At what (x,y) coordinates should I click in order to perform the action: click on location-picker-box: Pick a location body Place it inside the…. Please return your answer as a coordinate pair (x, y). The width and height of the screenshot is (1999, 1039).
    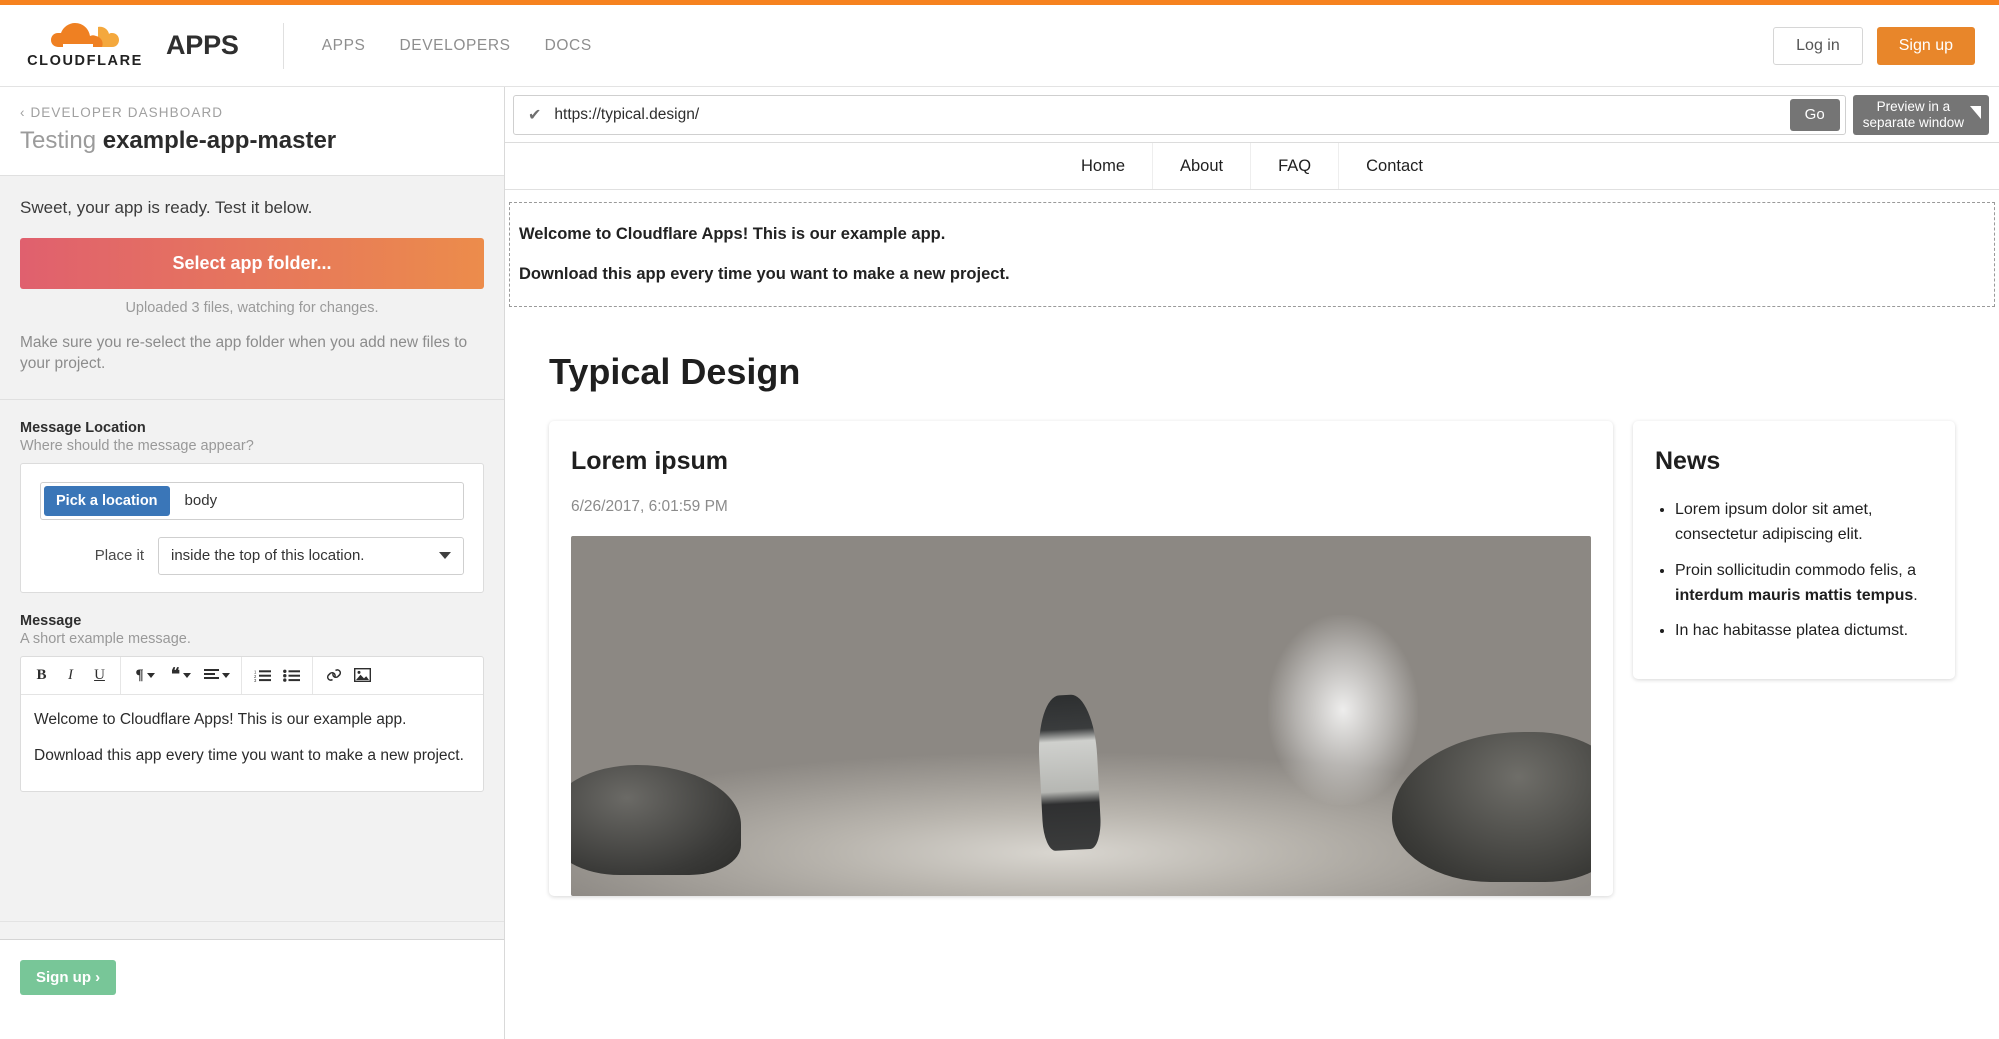
    Looking at the image, I should click on (252, 527).